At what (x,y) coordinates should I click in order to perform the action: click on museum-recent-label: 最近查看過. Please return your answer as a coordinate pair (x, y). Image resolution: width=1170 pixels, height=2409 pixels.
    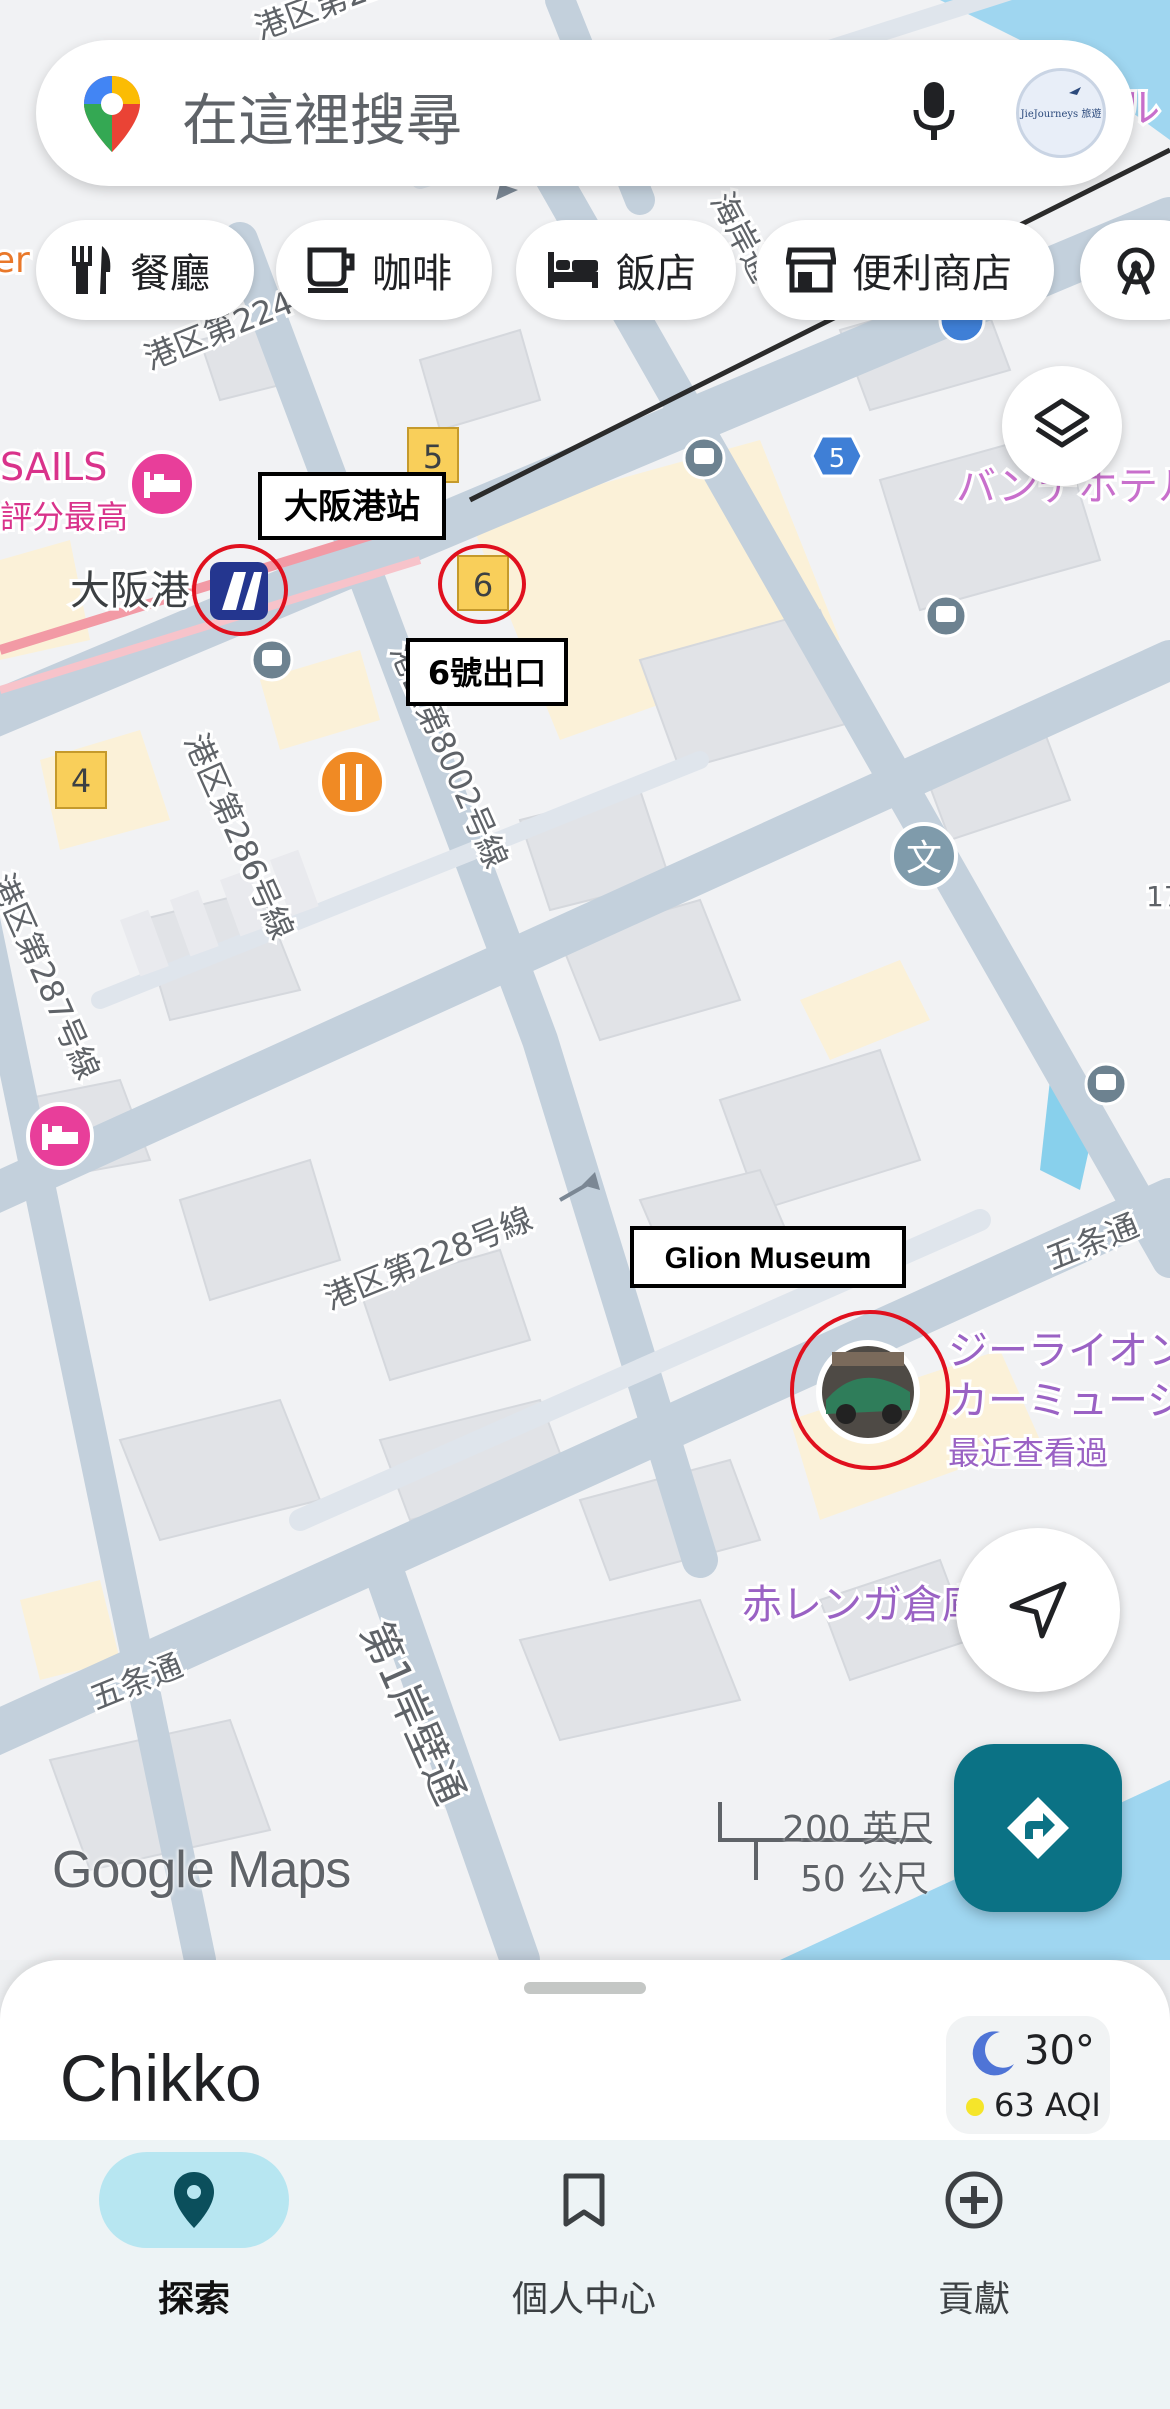
    Looking at the image, I should click on (1028, 1453).